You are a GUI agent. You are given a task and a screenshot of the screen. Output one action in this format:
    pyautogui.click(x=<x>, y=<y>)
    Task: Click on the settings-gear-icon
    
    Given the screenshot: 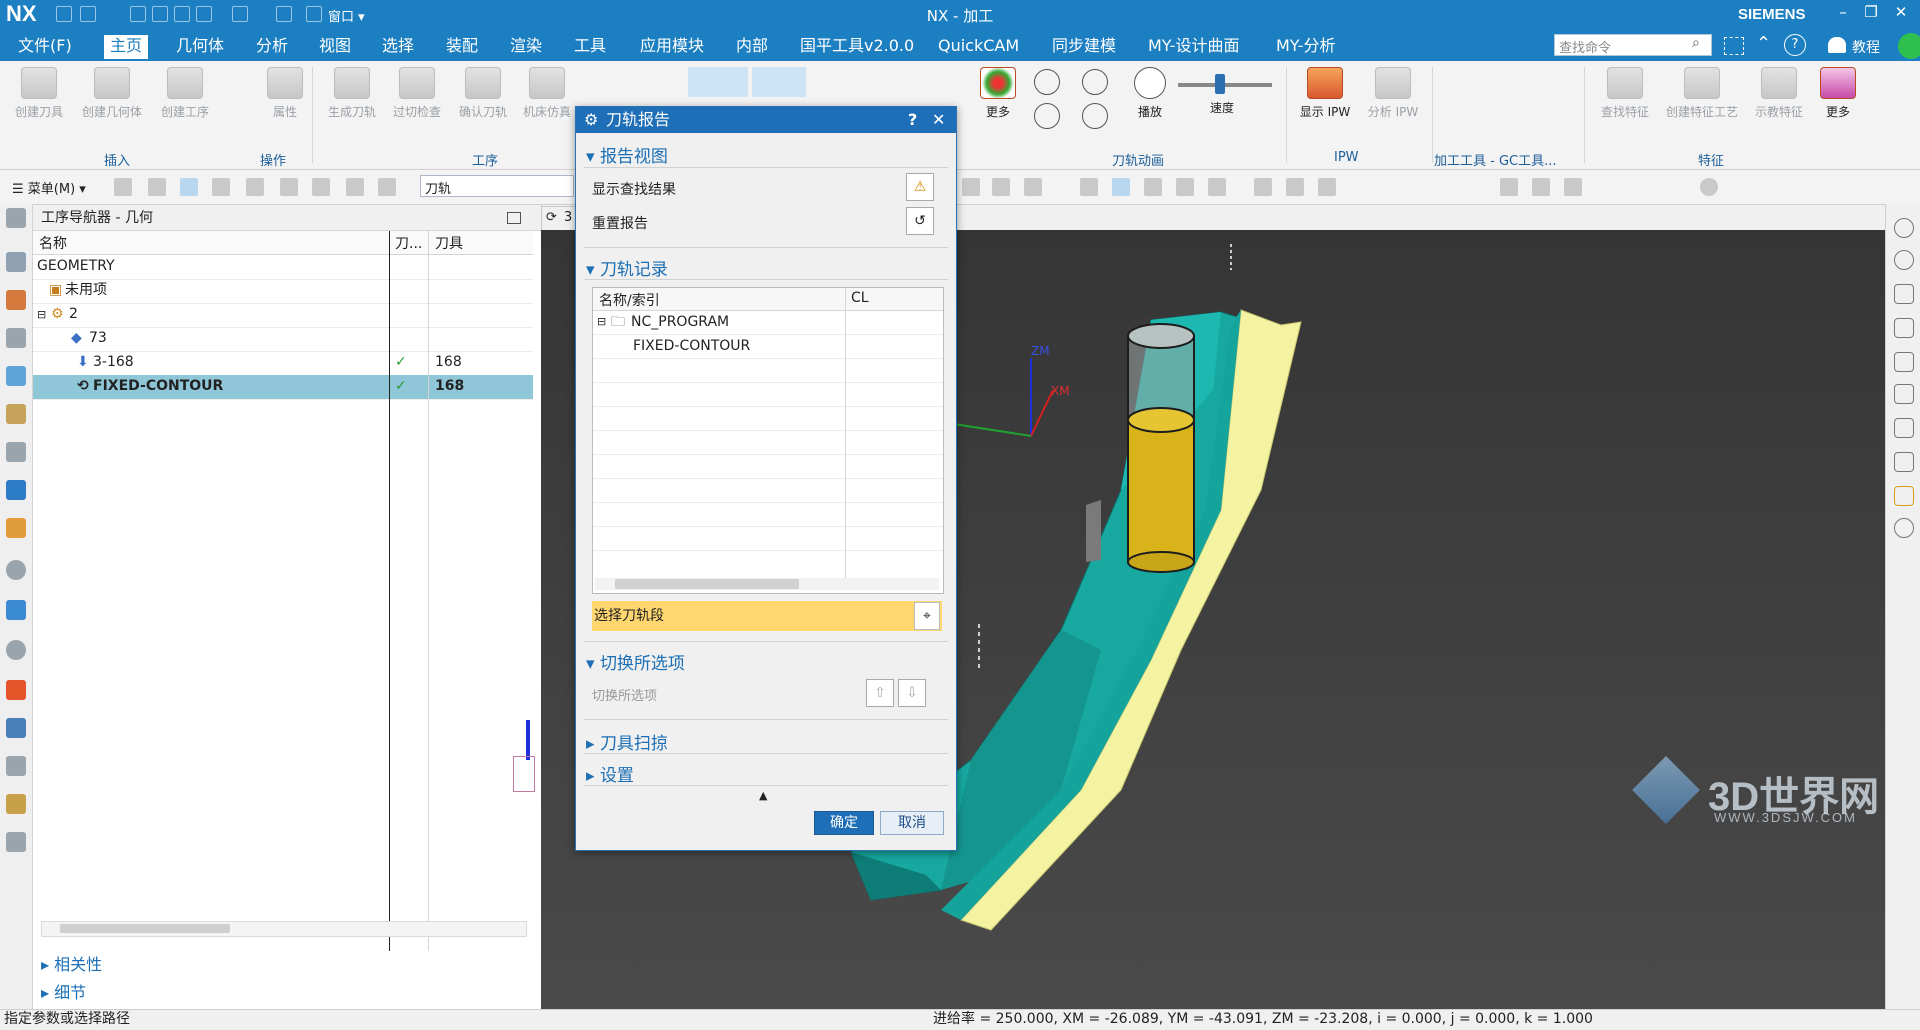 What is the action you would take?
    pyautogui.click(x=1153, y=187)
    